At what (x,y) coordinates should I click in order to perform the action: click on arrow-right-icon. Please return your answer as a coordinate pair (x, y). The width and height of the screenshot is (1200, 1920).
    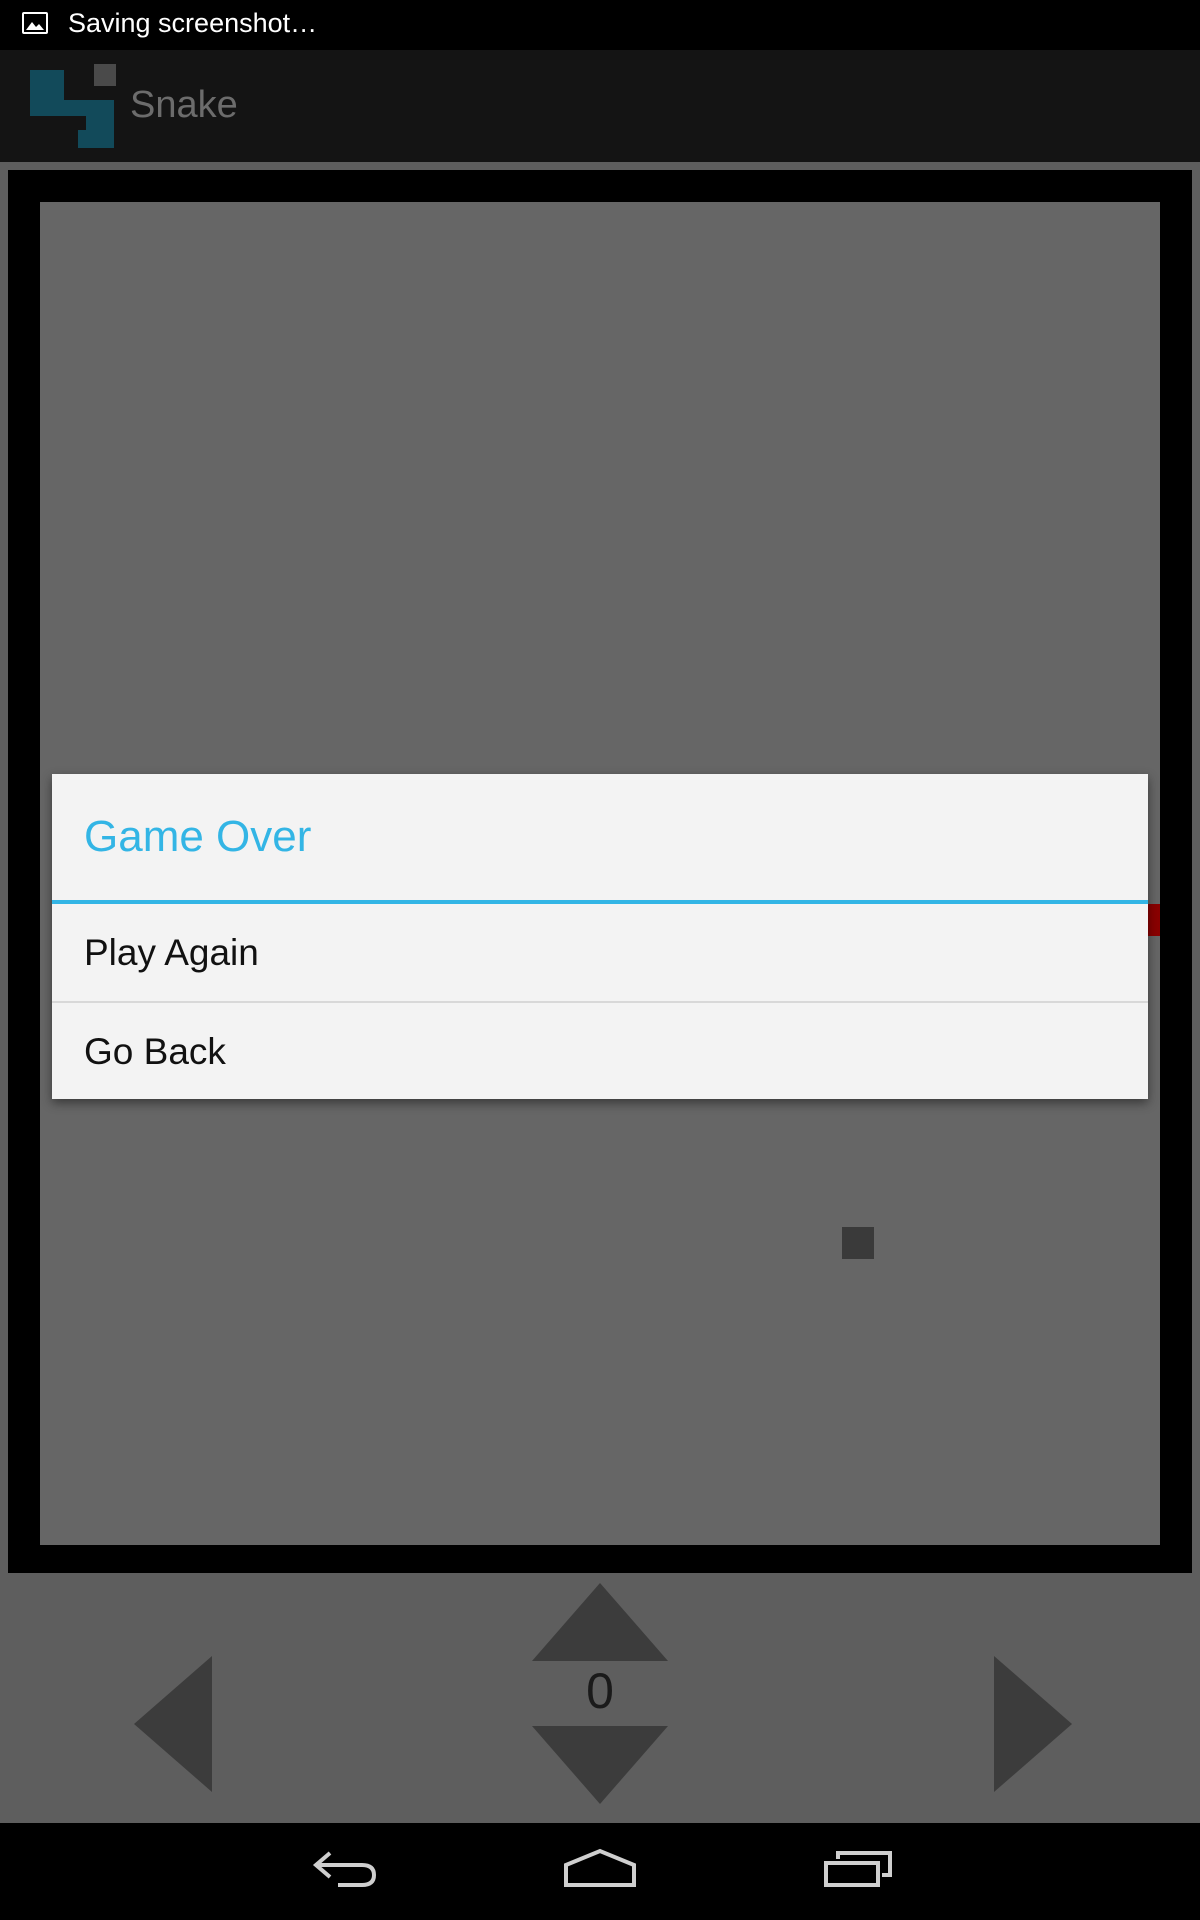
    Looking at the image, I should click on (1033, 1725).